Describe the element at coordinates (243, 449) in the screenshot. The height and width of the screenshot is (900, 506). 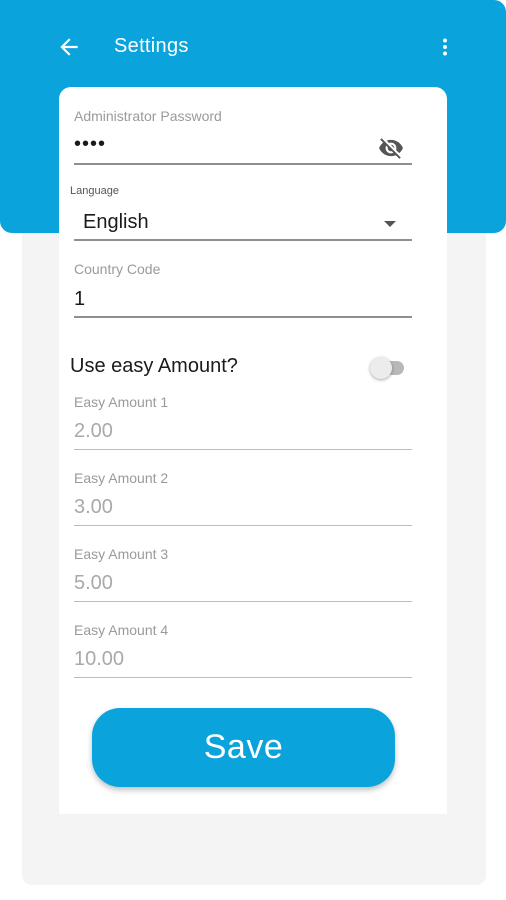
I see `easy-amount-1-underline` at that location.